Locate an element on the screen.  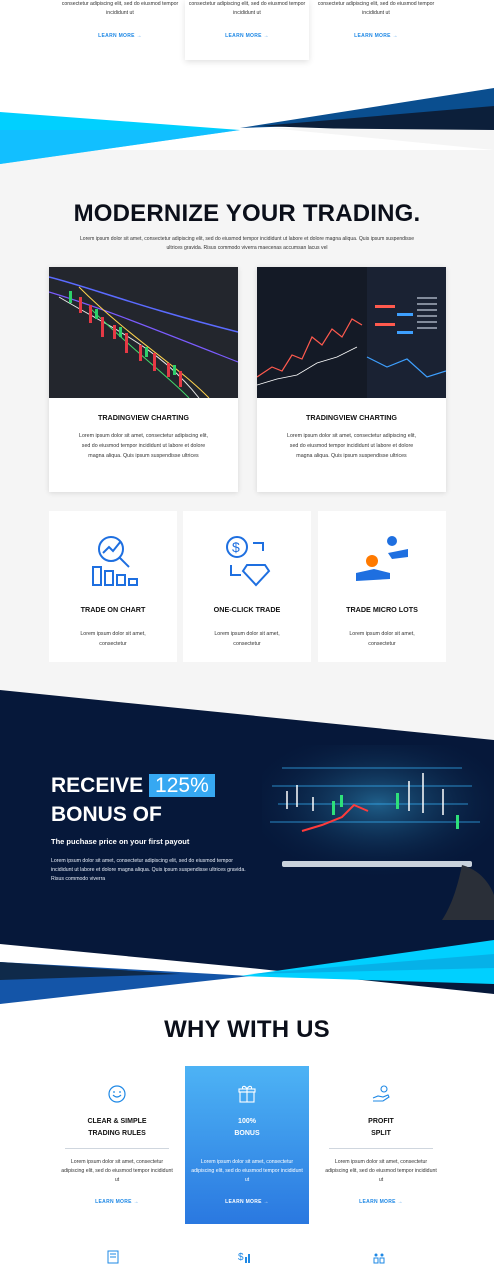
bonus-highlight: 125% is located at coordinates (182, 785).